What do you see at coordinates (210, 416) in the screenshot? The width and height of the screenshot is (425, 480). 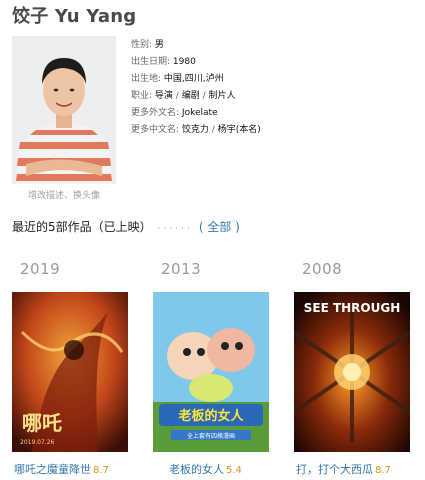 I see `poster-title-text: 老板的女人` at bounding box center [210, 416].